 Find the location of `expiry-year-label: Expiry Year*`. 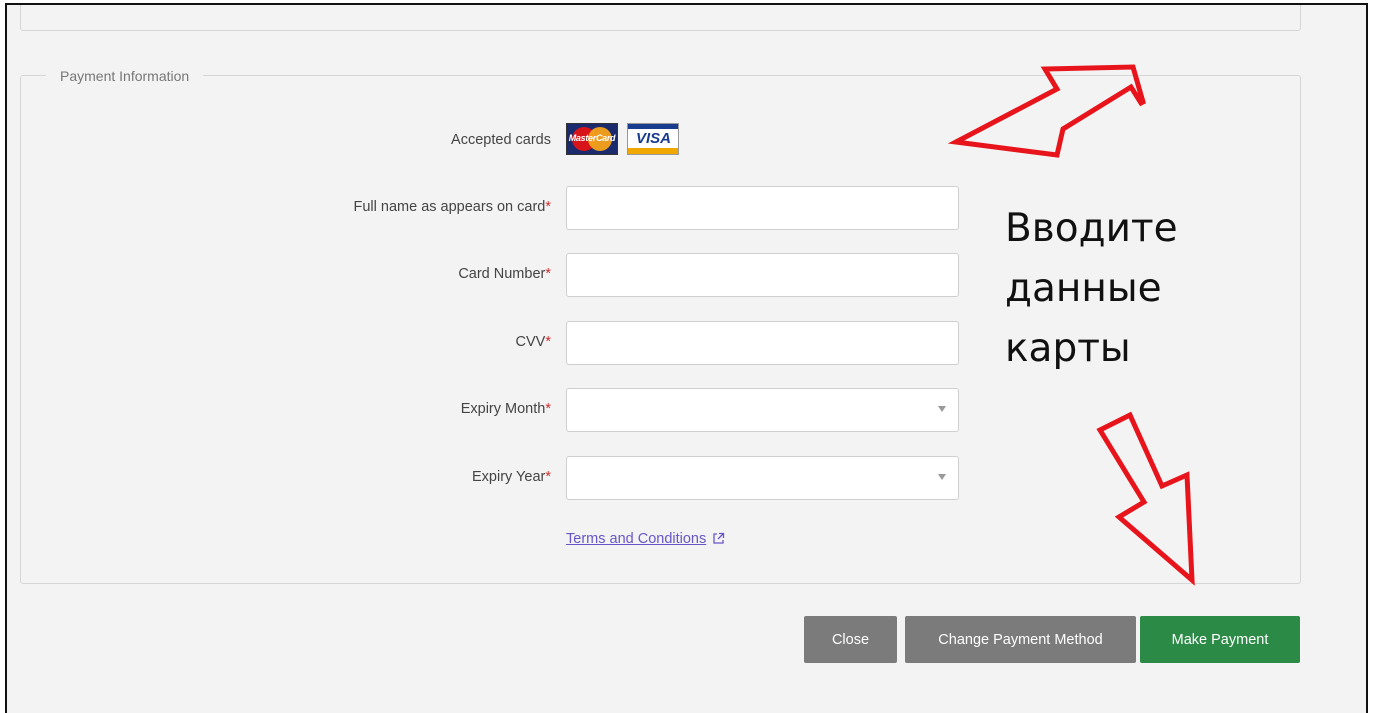

expiry-year-label: Expiry Year* is located at coordinates (511, 477).